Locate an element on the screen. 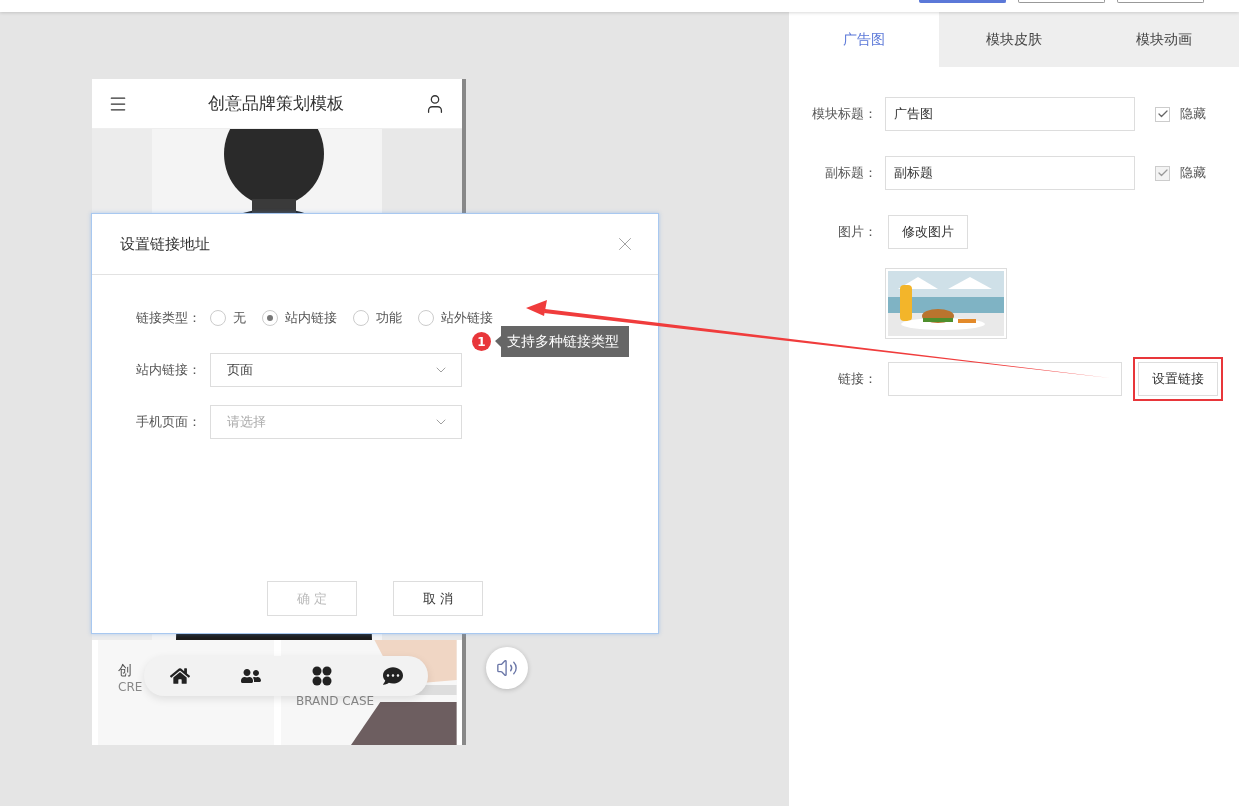 This screenshot has width=1239, height=806. card-title: 创 is located at coordinates (125, 671).